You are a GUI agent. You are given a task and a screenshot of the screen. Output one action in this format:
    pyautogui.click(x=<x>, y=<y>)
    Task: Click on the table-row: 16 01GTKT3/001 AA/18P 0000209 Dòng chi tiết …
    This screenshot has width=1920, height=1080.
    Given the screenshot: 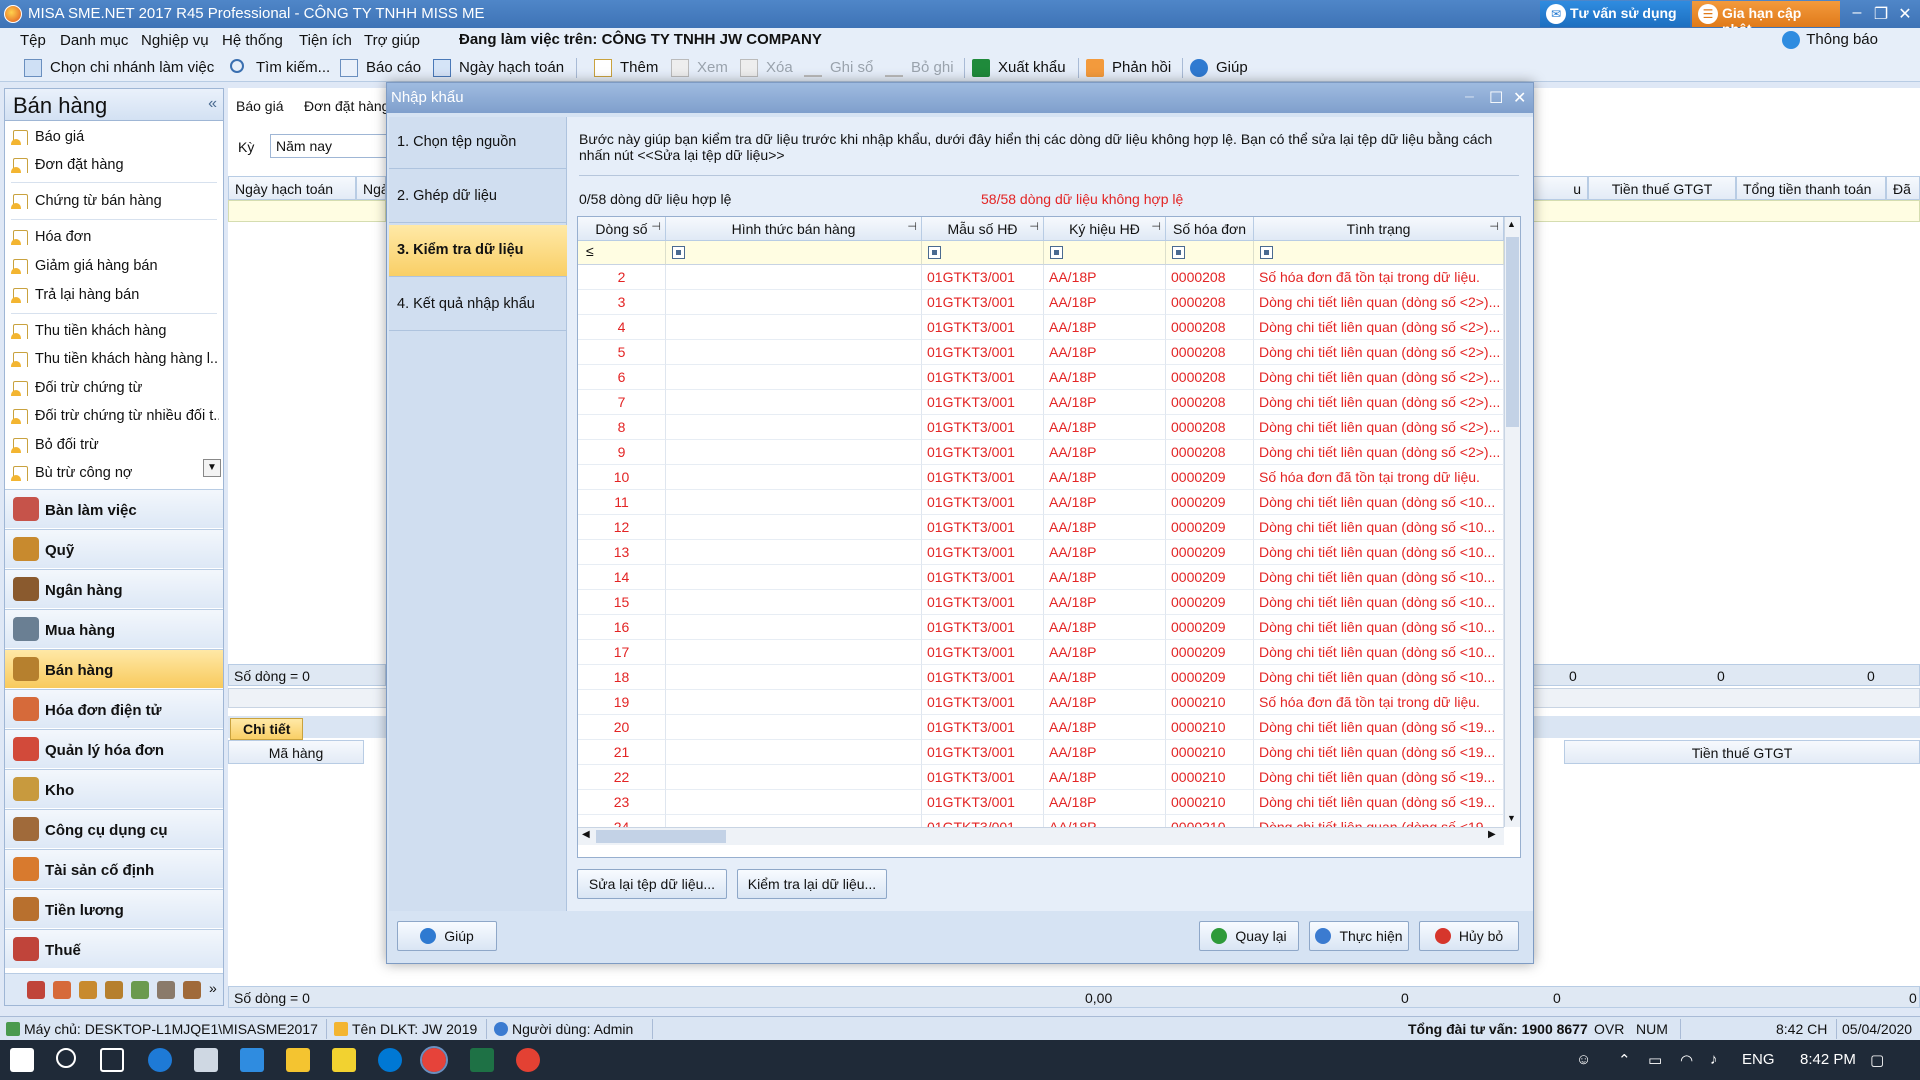 What is the action you would take?
    pyautogui.click(x=1041, y=627)
    